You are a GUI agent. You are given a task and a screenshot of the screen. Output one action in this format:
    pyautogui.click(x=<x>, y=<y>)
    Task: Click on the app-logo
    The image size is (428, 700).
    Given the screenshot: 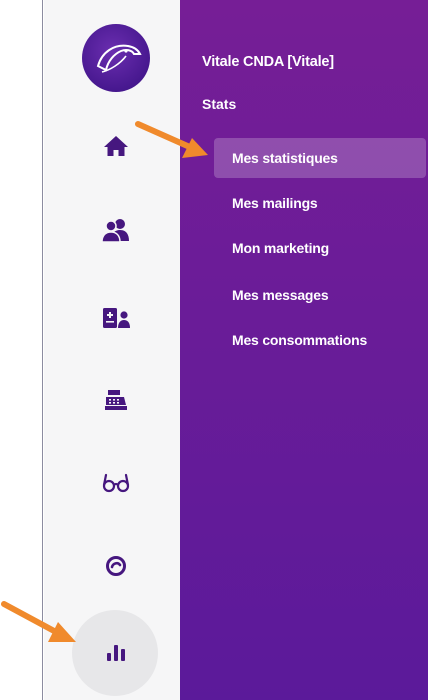 What is the action you would take?
    pyautogui.click(x=116, y=58)
    